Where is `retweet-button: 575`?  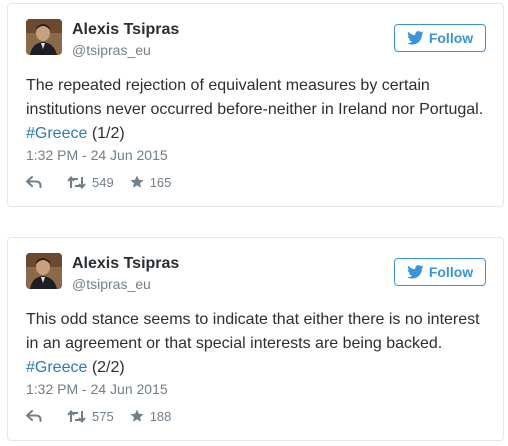
retweet-button: 575 is located at coordinates (90, 416).